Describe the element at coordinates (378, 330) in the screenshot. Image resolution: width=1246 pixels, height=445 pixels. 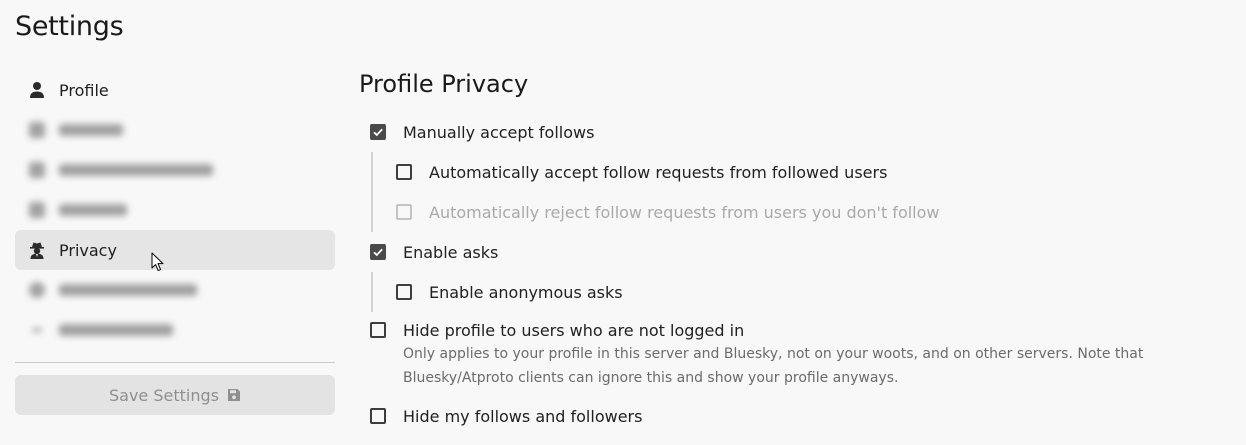
I see `hide-profile-checkbox` at that location.